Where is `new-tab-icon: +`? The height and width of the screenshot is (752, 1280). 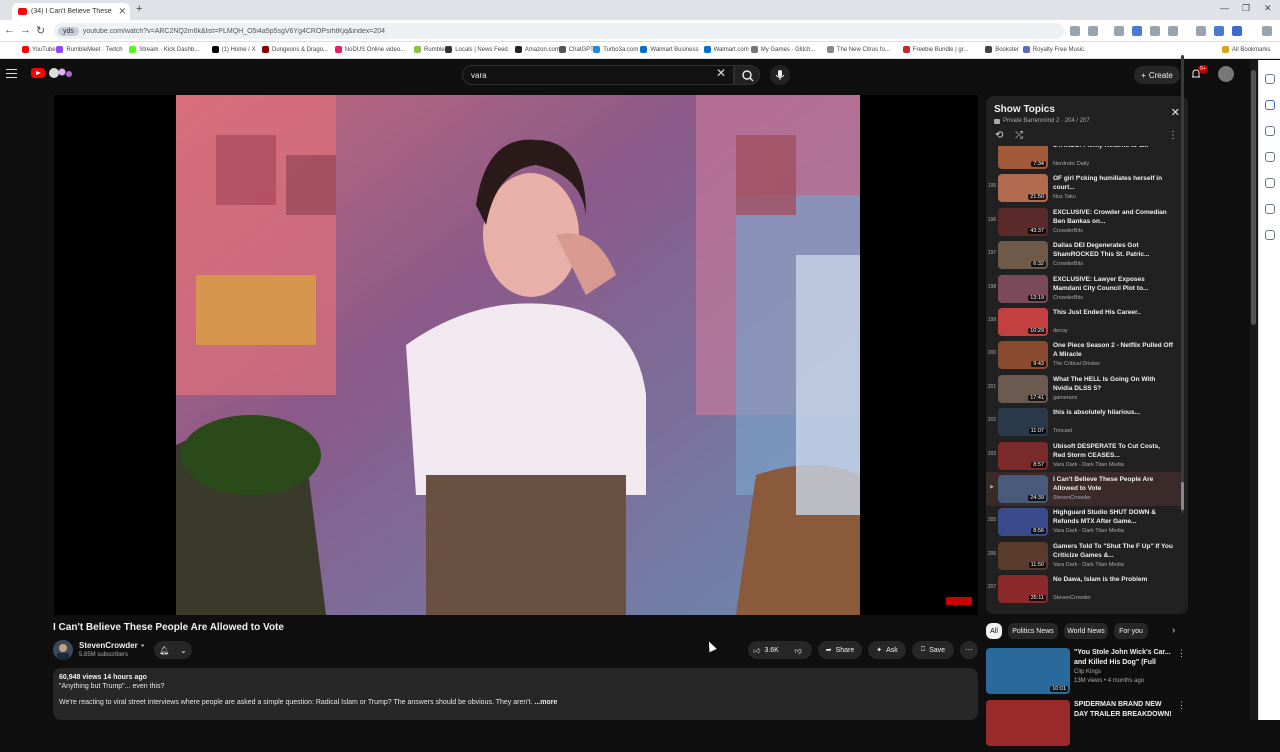
new-tab-icon: + is located at coordinates (139, 9).